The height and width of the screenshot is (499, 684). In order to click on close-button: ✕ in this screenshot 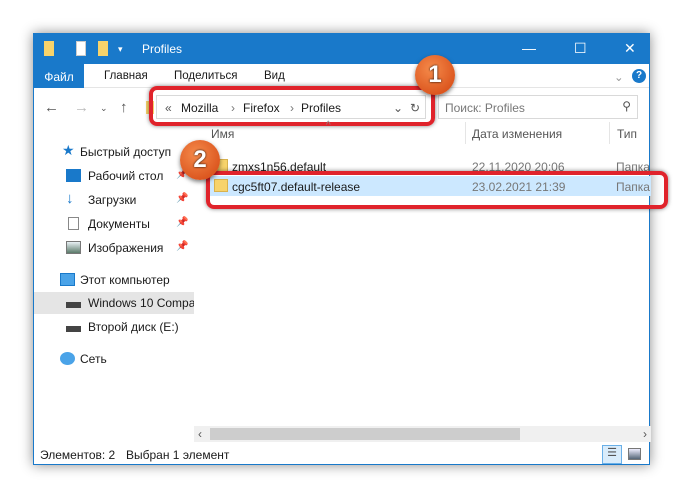, I will do `click(630, 48)`.